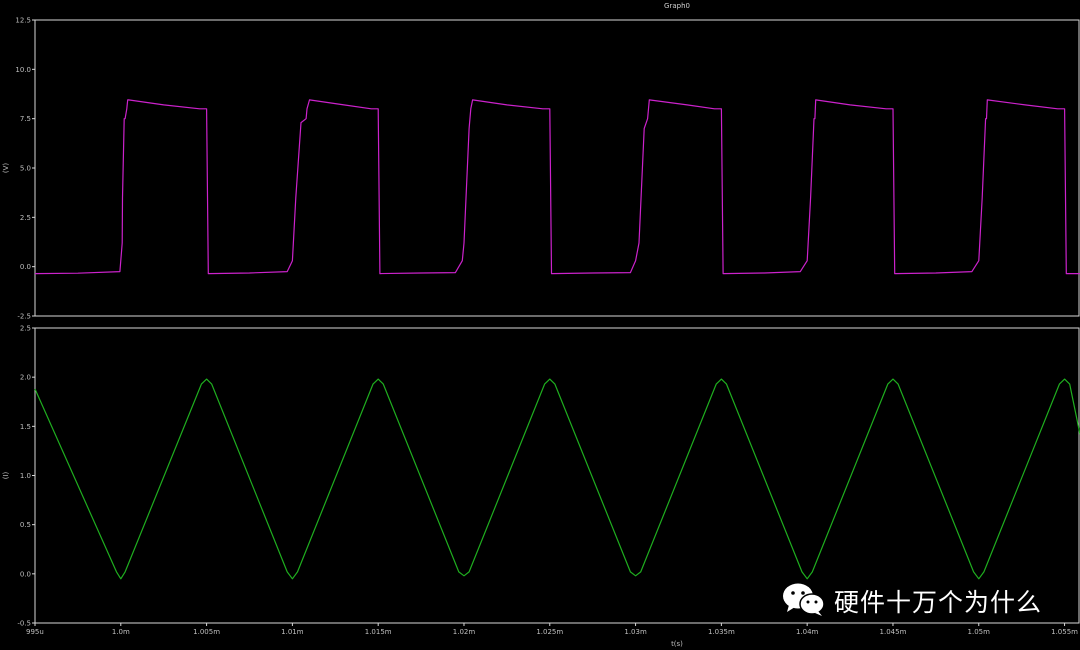  I want to click on x-tick-label: 1.005m, so click(206, 632).